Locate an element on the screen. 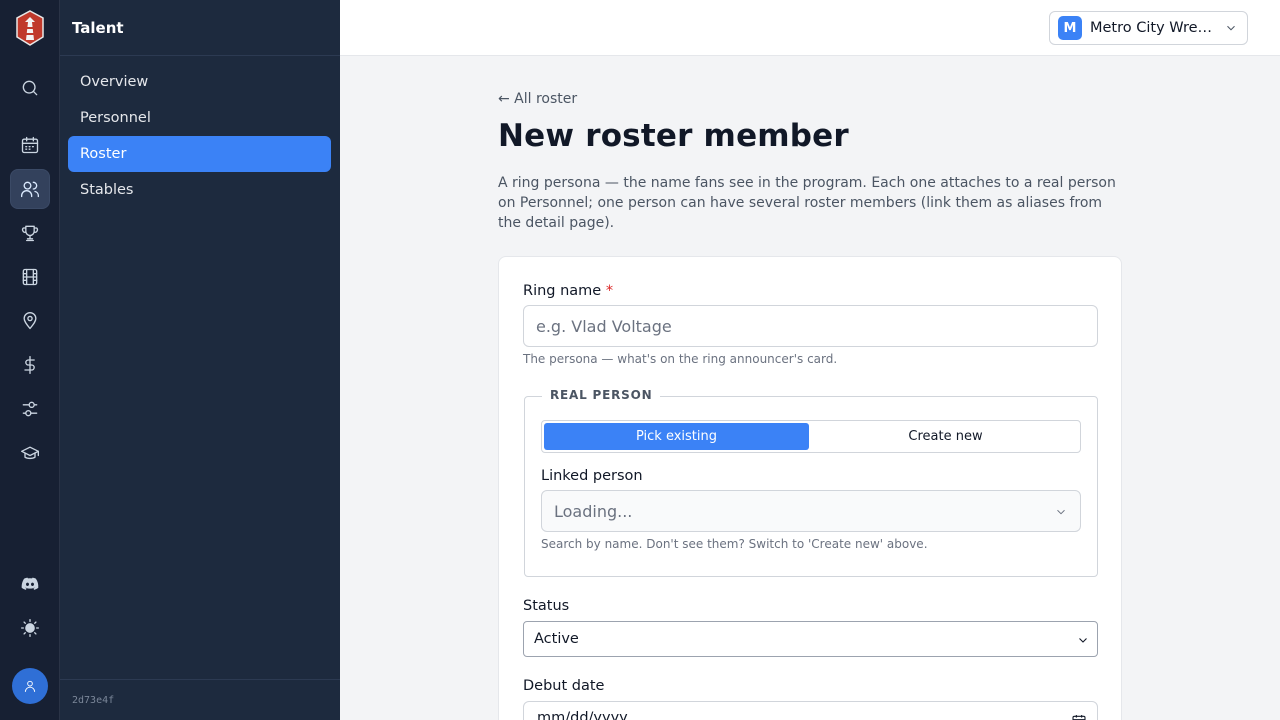 Image resolution: width=1280 pixels, height=720 pixels. org-initial-badge: M is located at coordinates (1070, 28).